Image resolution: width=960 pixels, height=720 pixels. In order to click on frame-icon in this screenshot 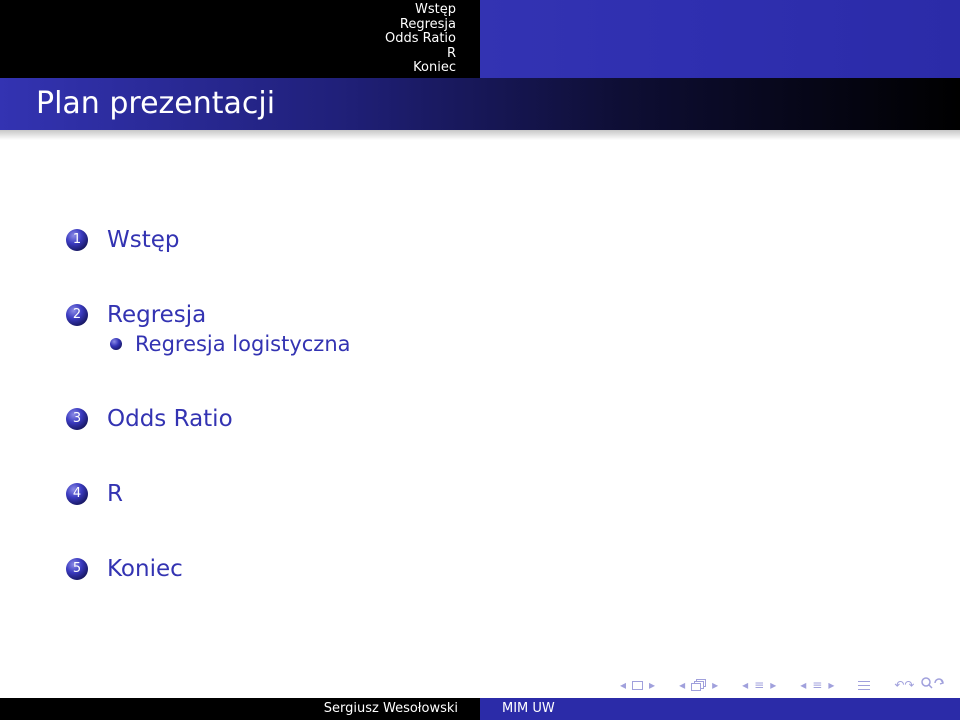, I will do `click(699, 685)`.